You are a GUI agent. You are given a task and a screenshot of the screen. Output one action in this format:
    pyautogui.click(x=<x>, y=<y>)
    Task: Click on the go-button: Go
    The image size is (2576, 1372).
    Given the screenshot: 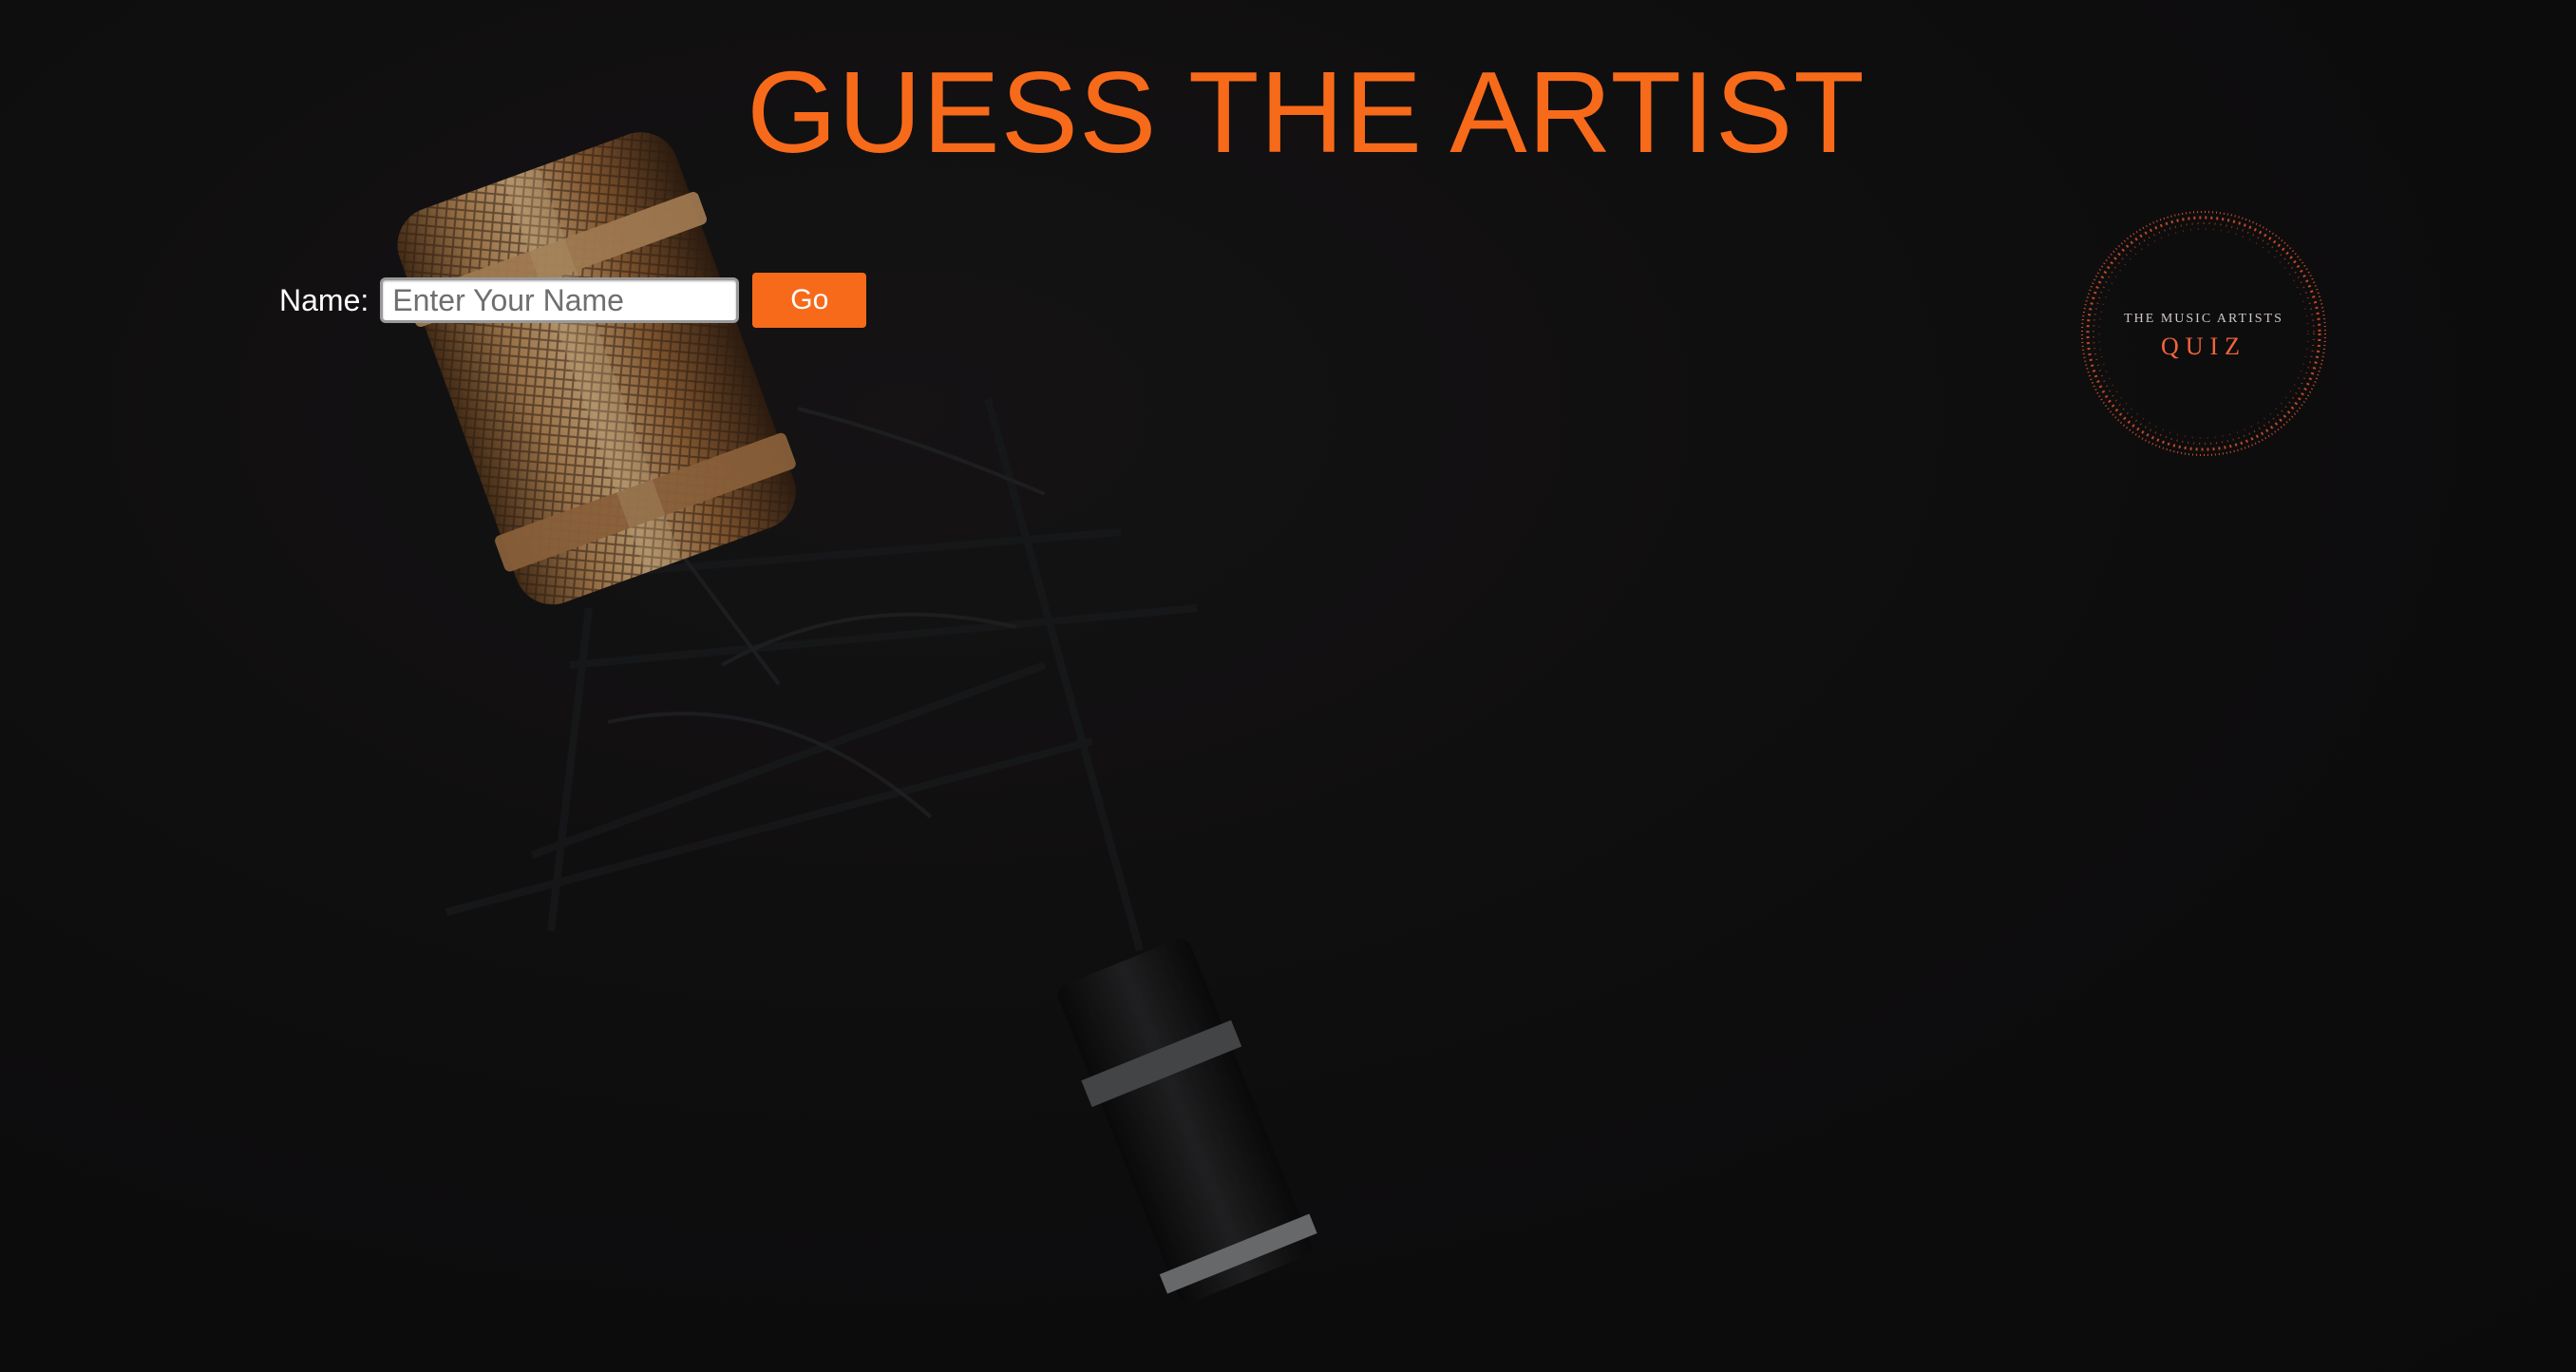 What is the action you would take?
    pyautogui.click(x=809, y=300)
    